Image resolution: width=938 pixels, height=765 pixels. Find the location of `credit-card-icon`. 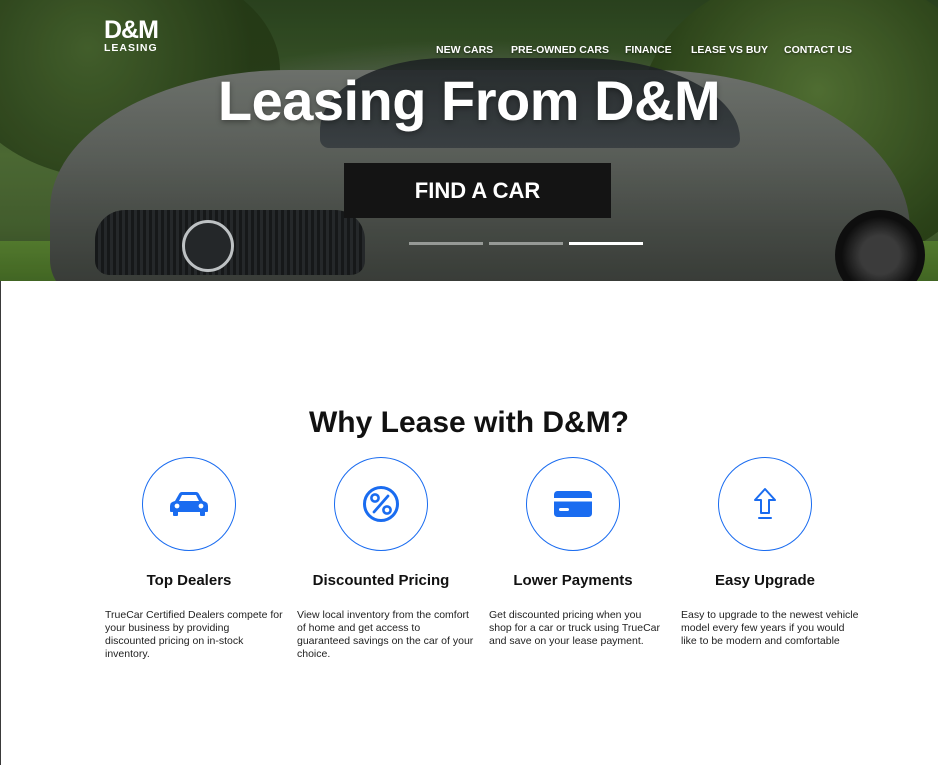

credit-card-icon is located at coordinates (573, 504).